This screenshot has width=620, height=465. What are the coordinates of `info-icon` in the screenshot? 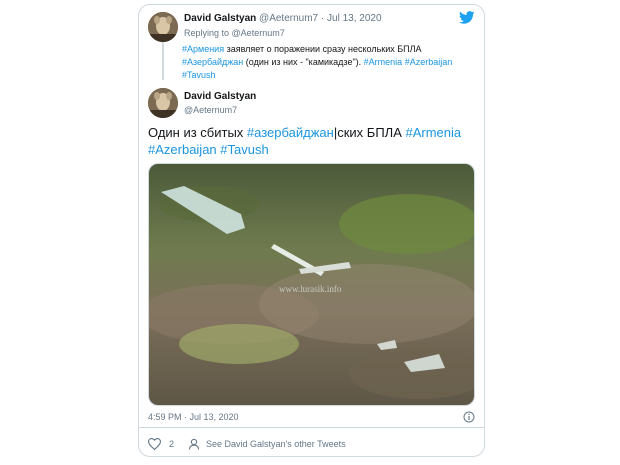 It's located at (469, 419).